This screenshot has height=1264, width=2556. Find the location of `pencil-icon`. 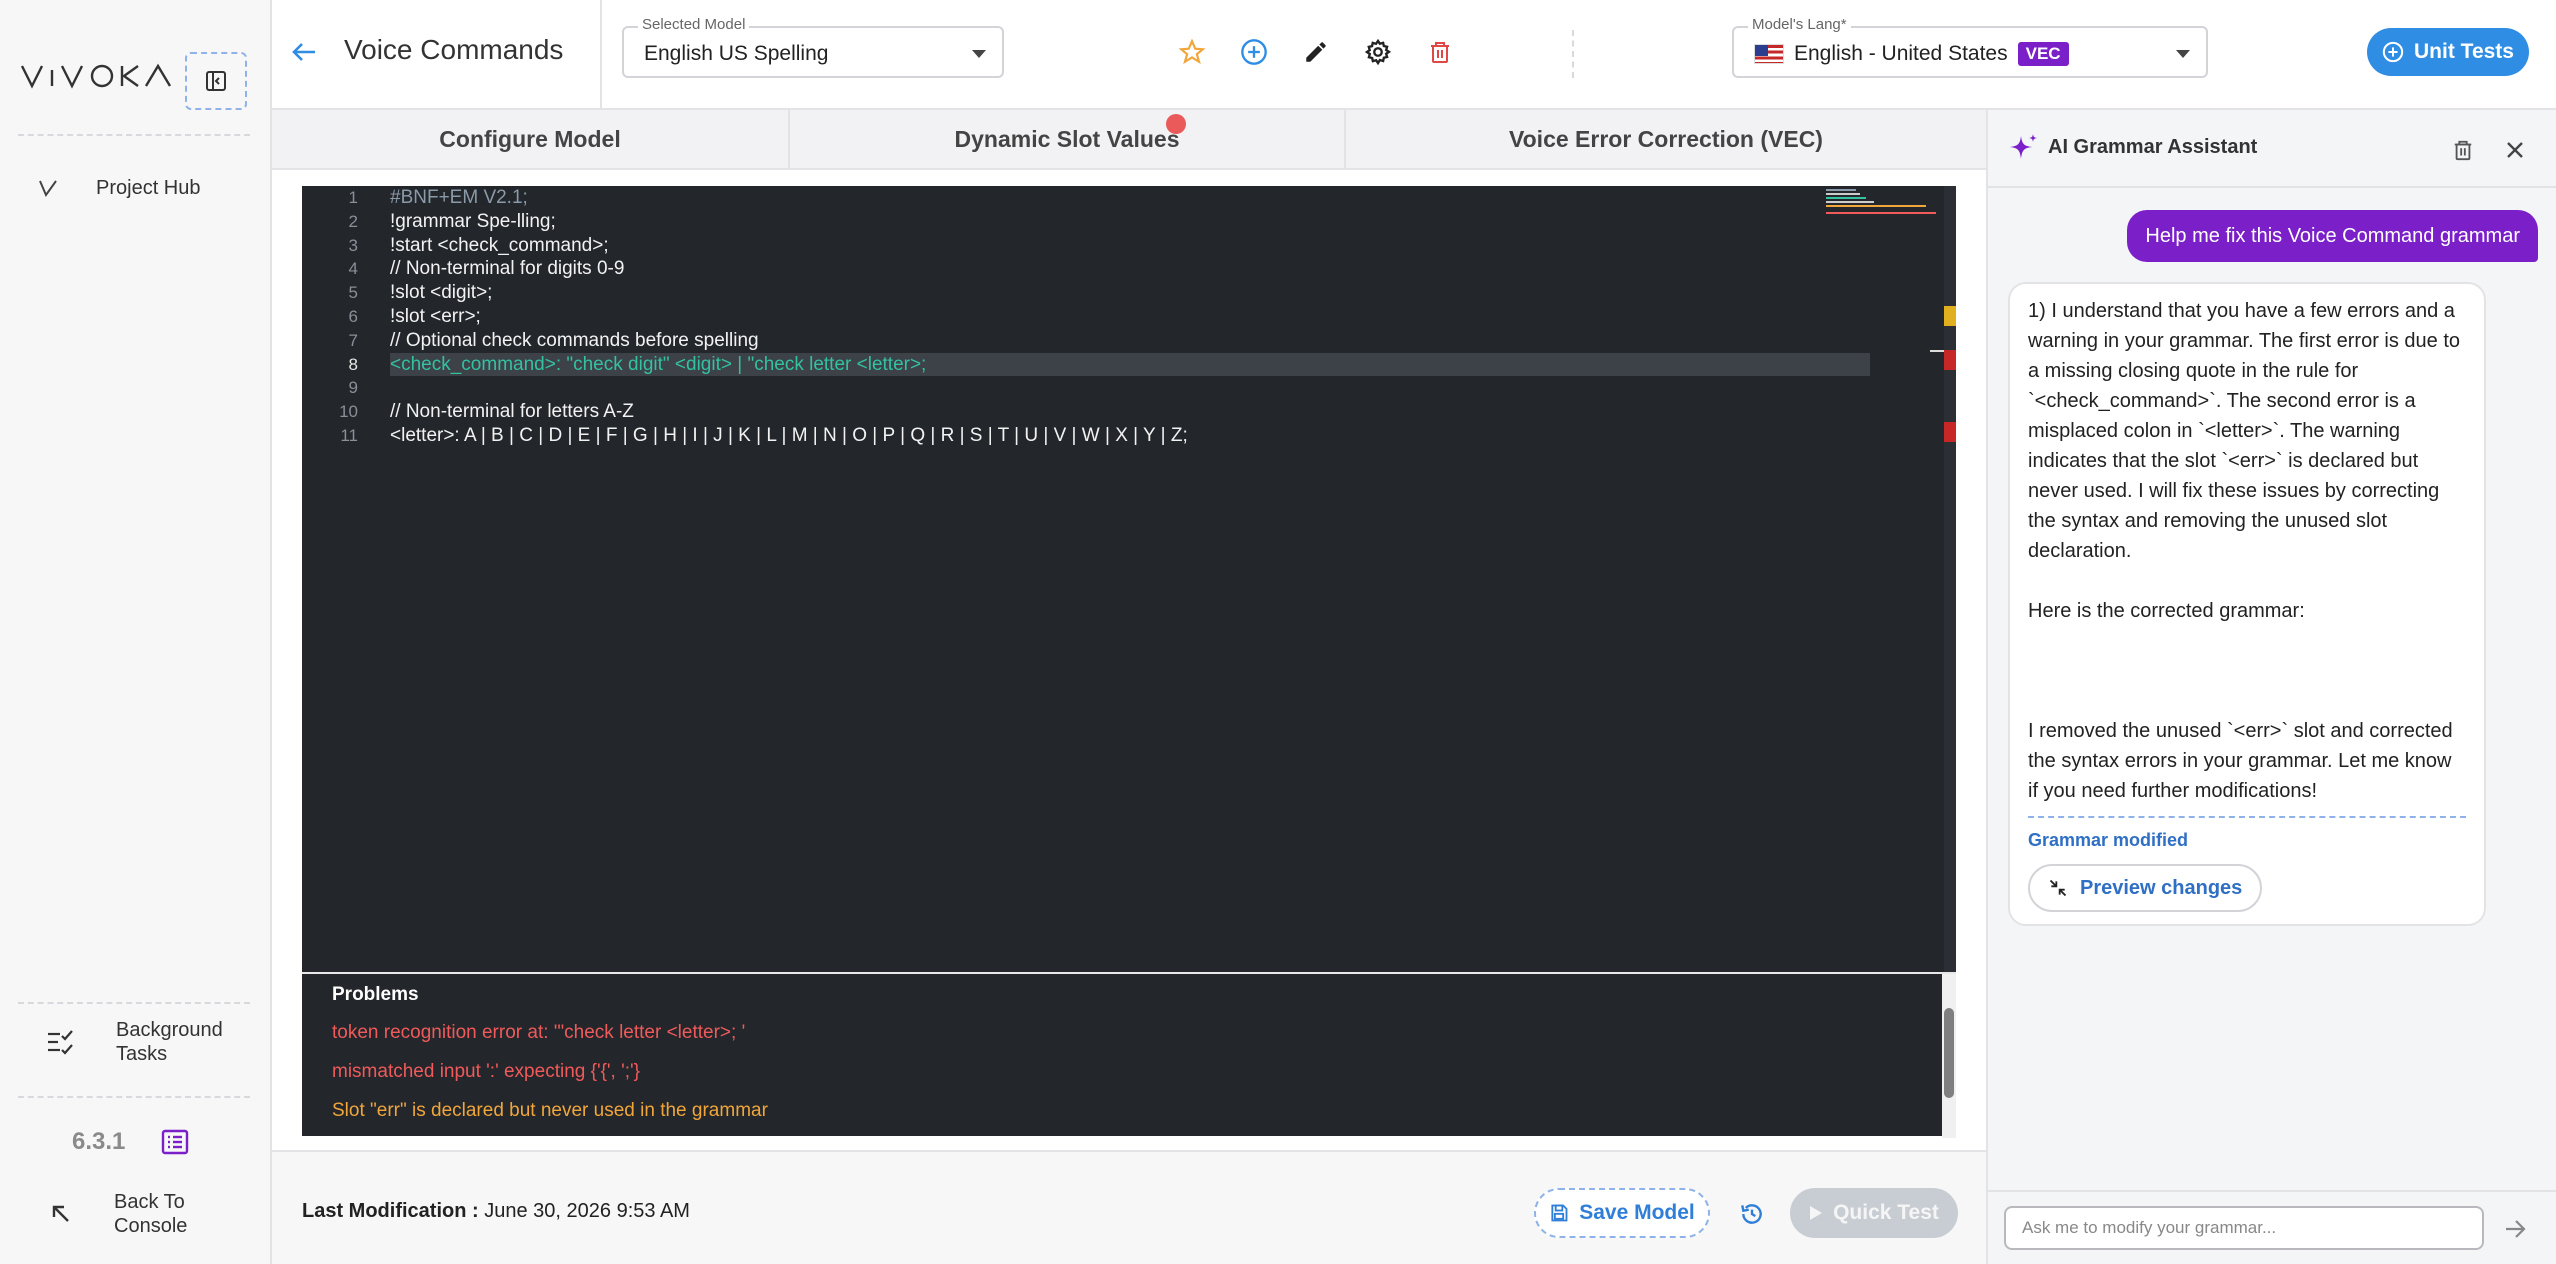

pencil-icon is located at coordinates (1316, 52).